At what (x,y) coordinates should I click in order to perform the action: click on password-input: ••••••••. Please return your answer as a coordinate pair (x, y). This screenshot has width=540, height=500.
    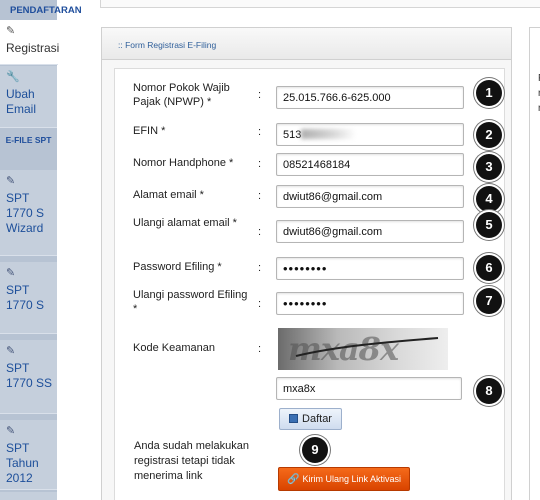
    Looking at the image, I should click on (370, 268).